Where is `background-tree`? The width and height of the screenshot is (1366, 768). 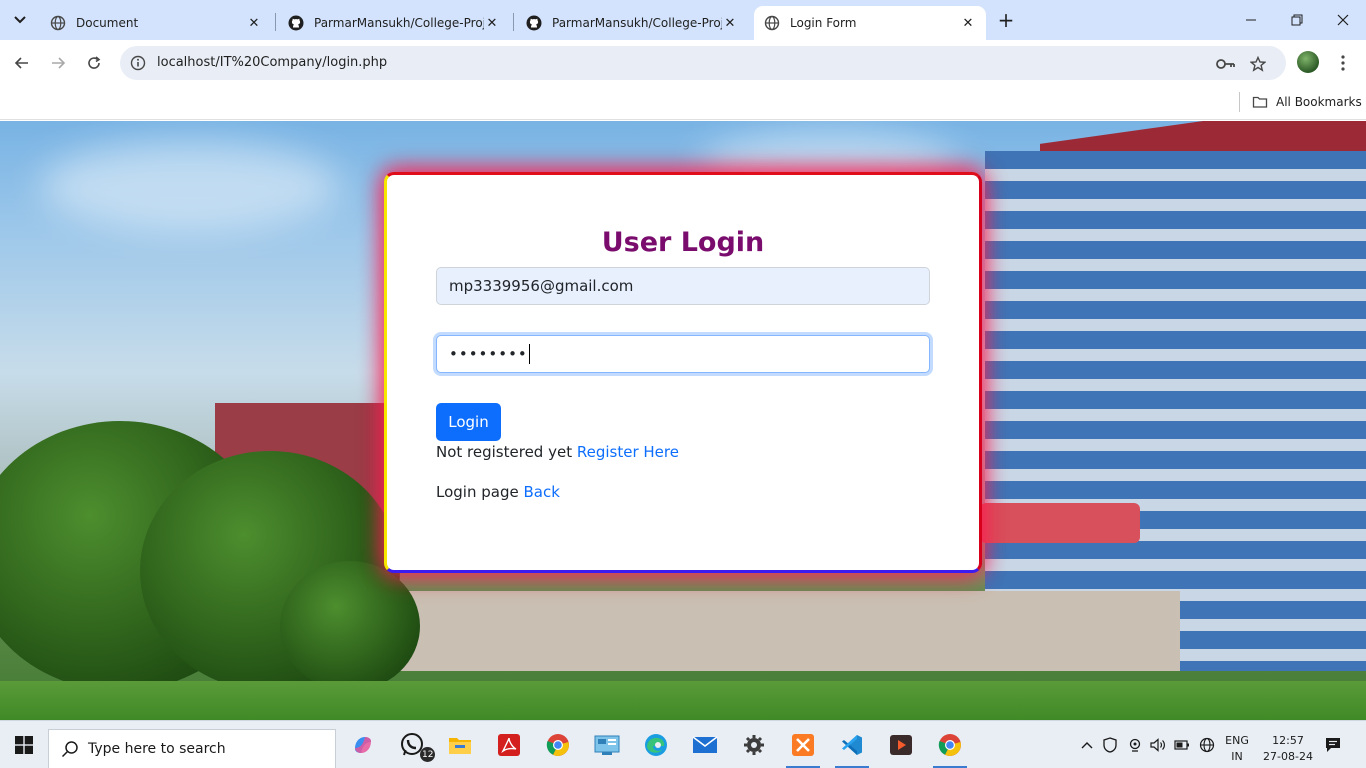
background-tree is located at coordinates (350, 626).